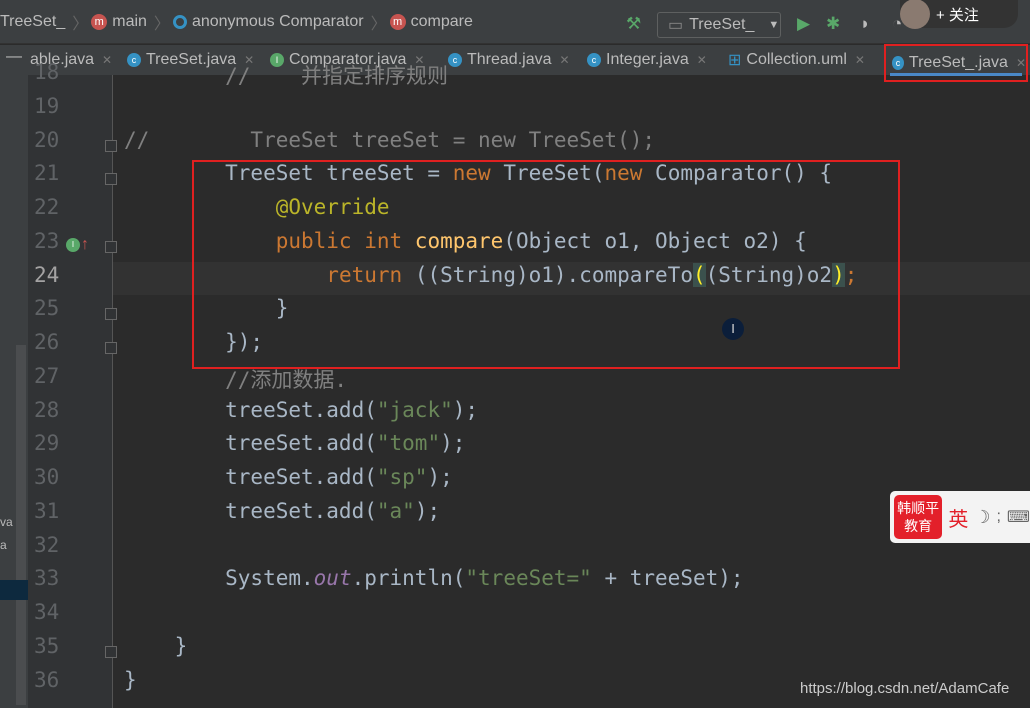 The image size is (1030, 708). I want to click on code-token: // TreeSet treeSet = new TreeSet();, so click(390, 139).